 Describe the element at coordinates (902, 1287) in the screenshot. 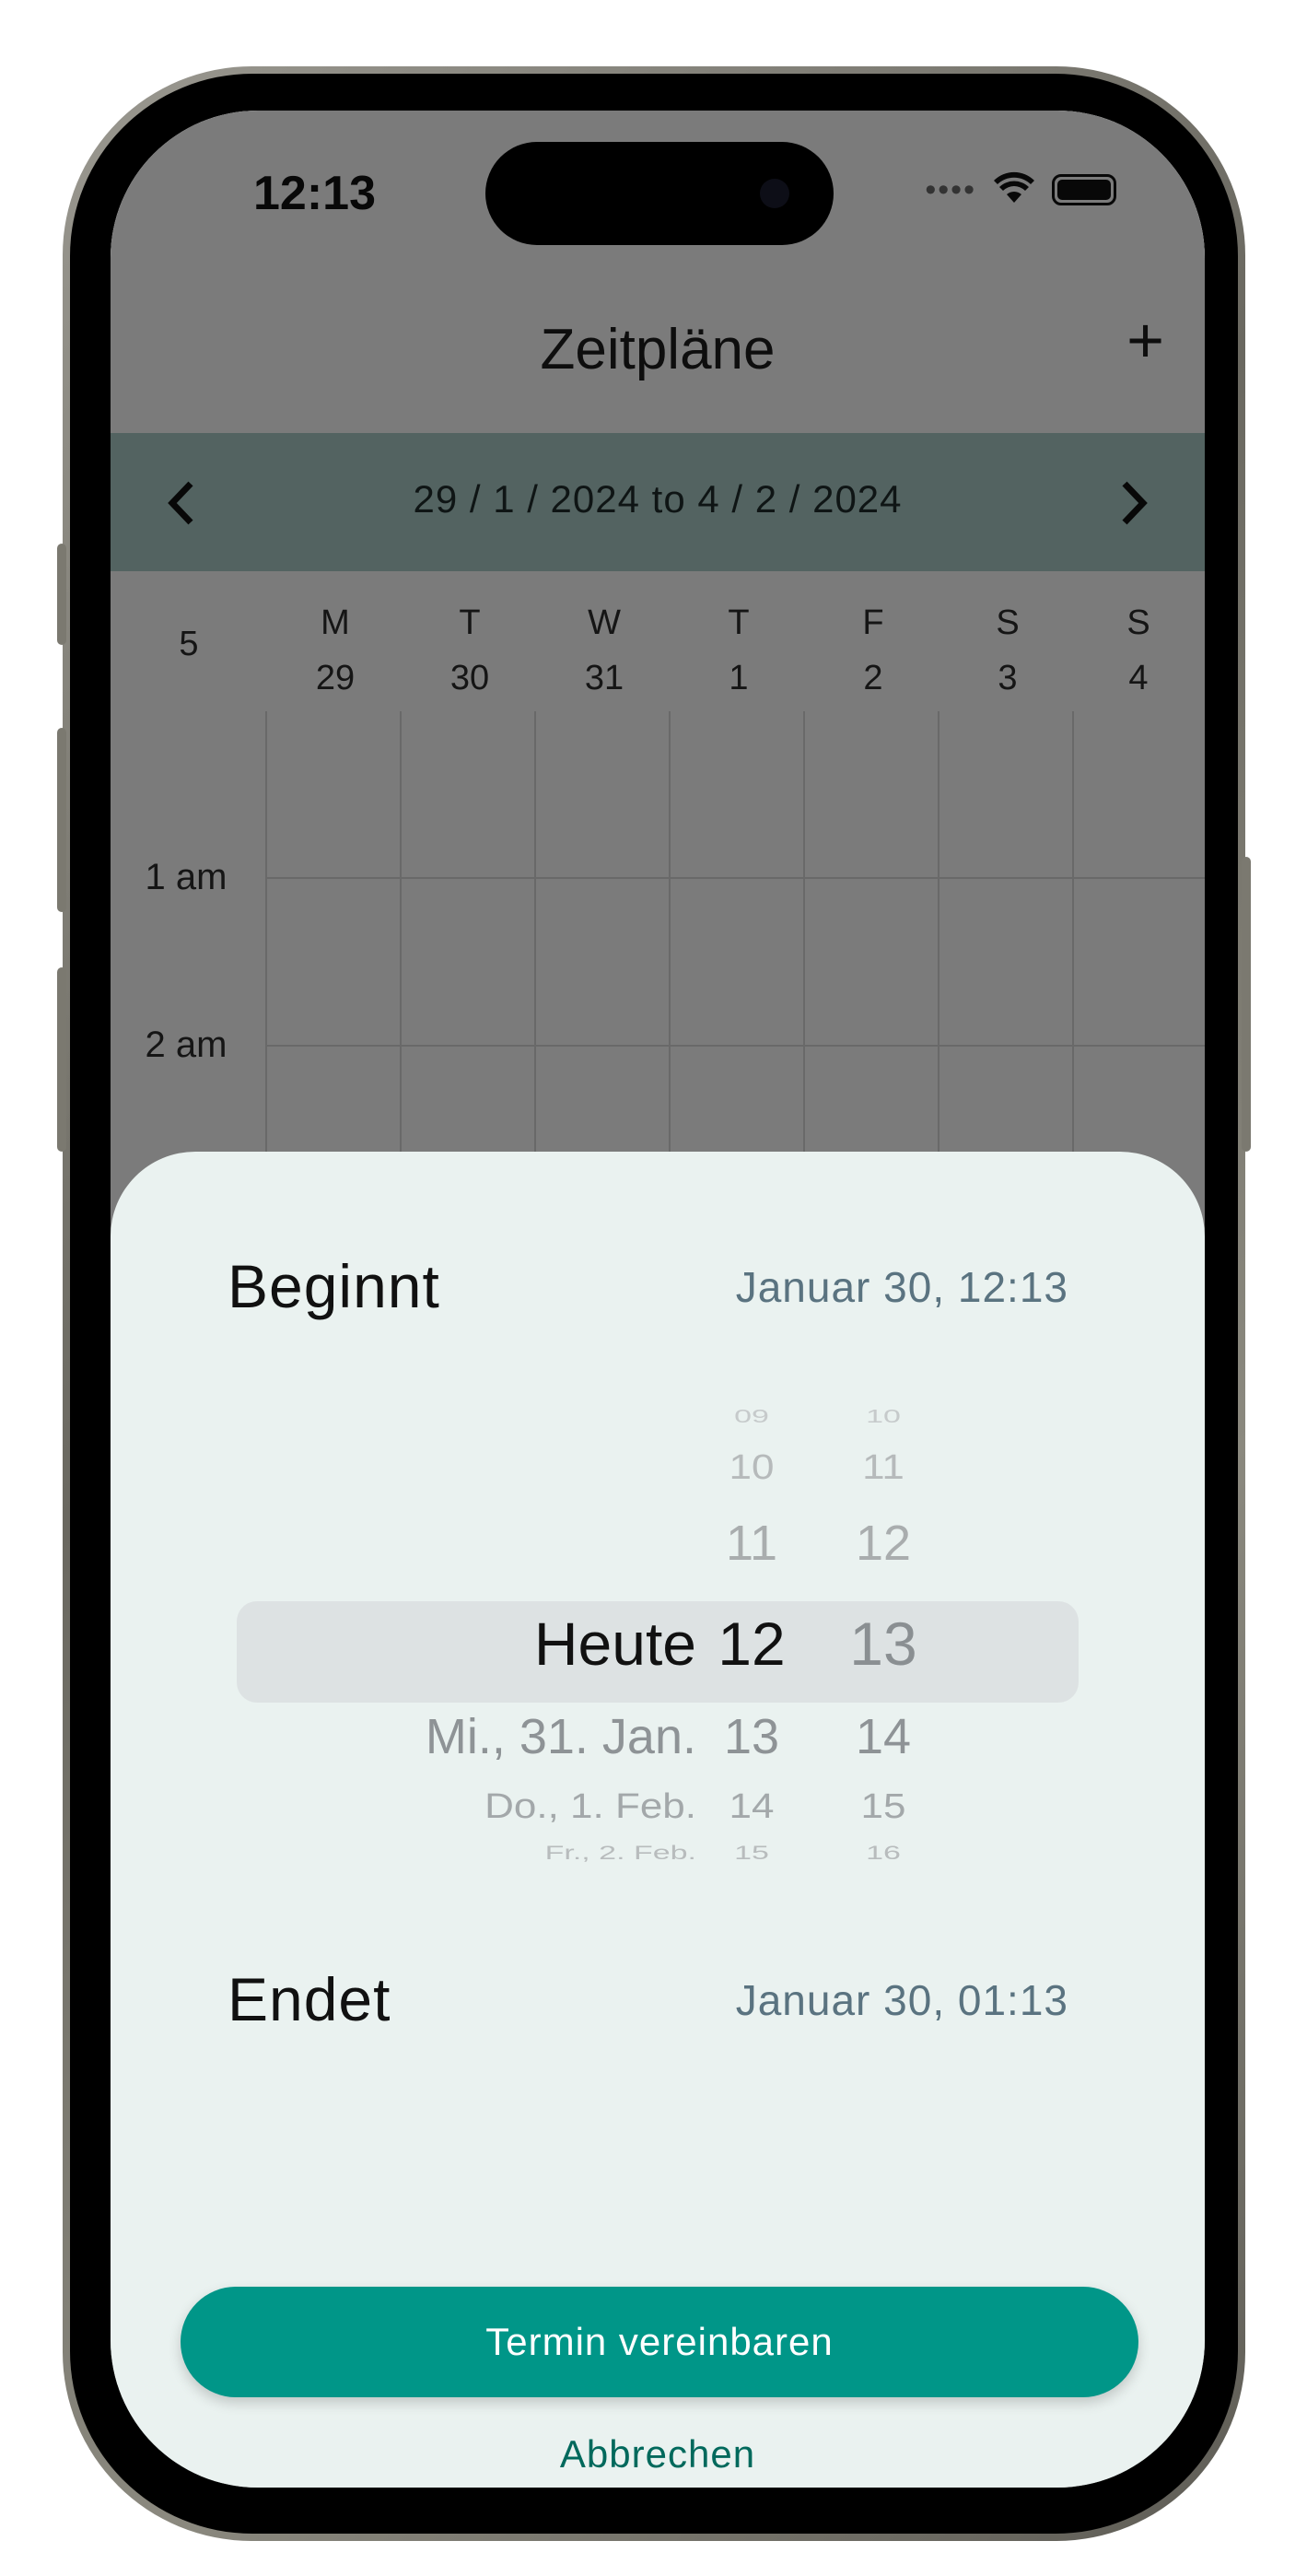

I see `start-value: Januar 30, 12:13` at that location.